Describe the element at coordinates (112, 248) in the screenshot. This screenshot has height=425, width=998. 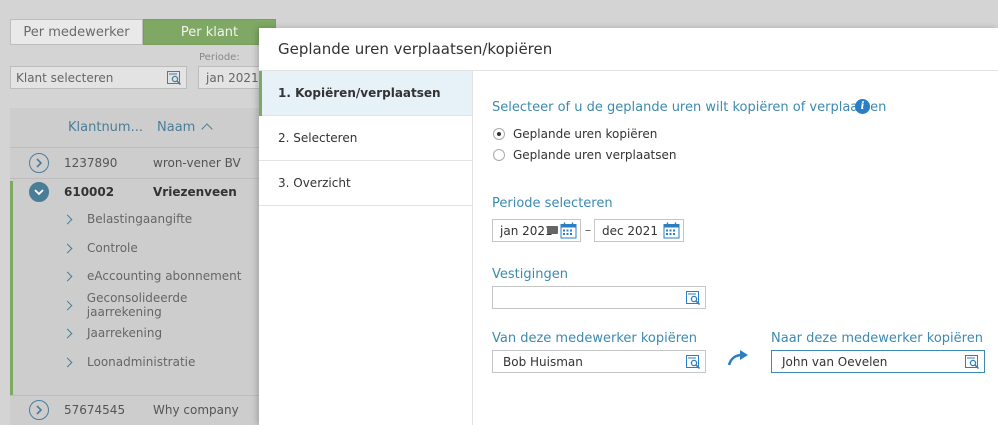
I see `sub-item-label: Controle` at that location.